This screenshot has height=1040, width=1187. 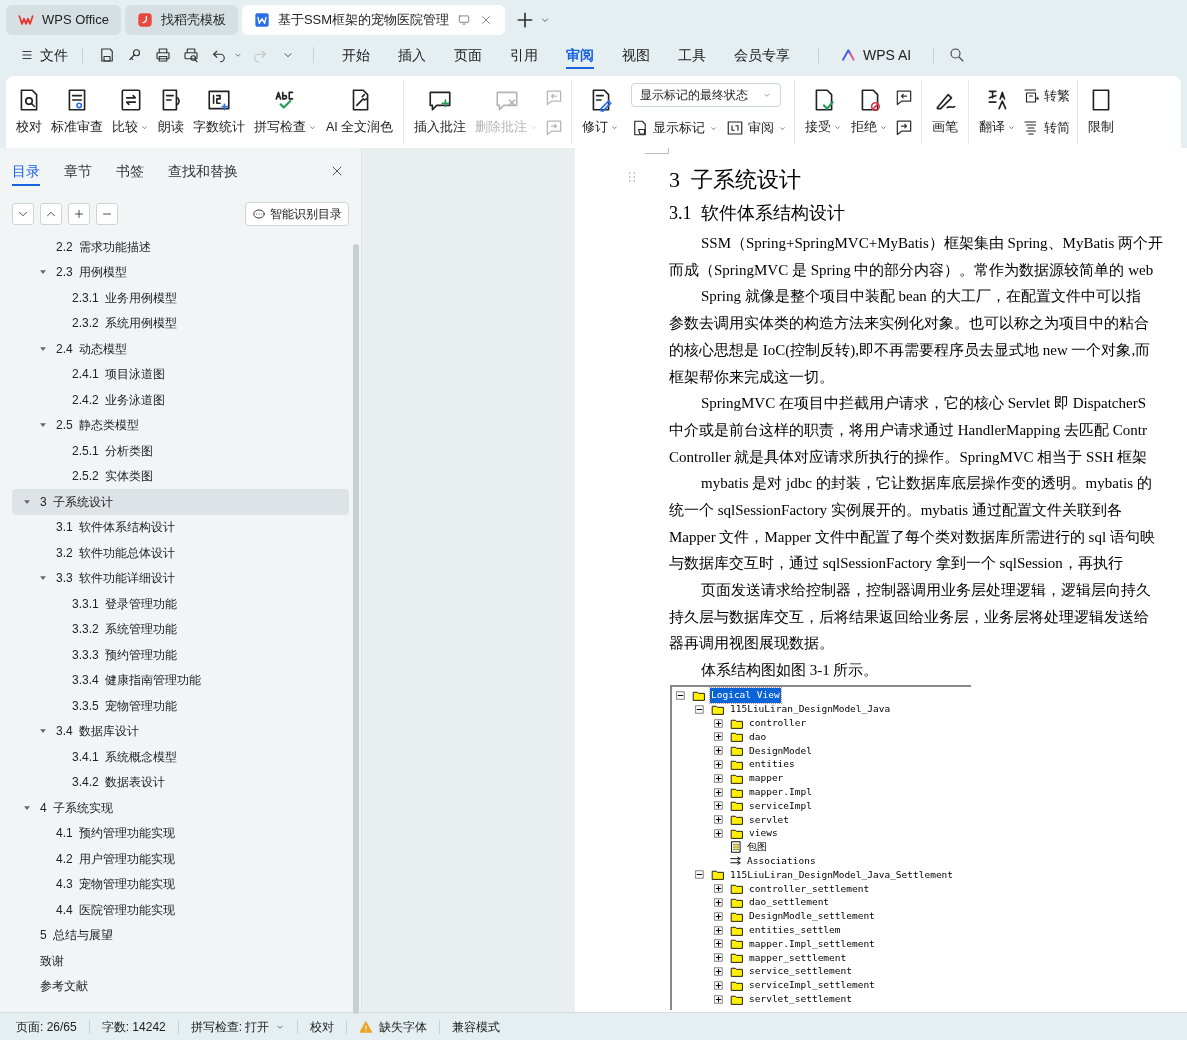 I want to click on ribbon-button: 审阅, so click(x=757, y=128).